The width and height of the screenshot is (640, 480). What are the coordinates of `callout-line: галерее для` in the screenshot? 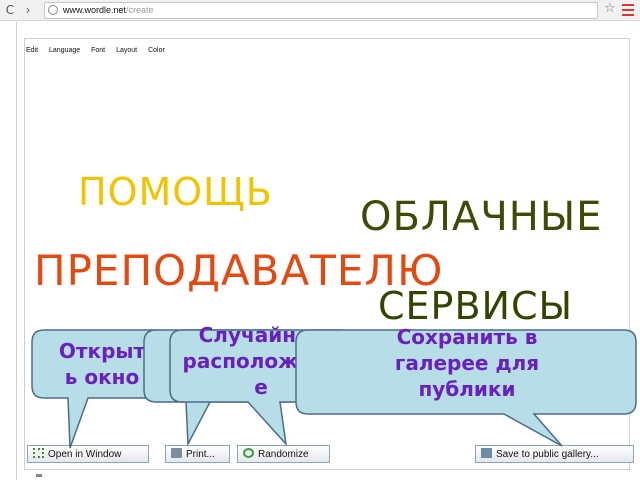 It's located at (467, 363).